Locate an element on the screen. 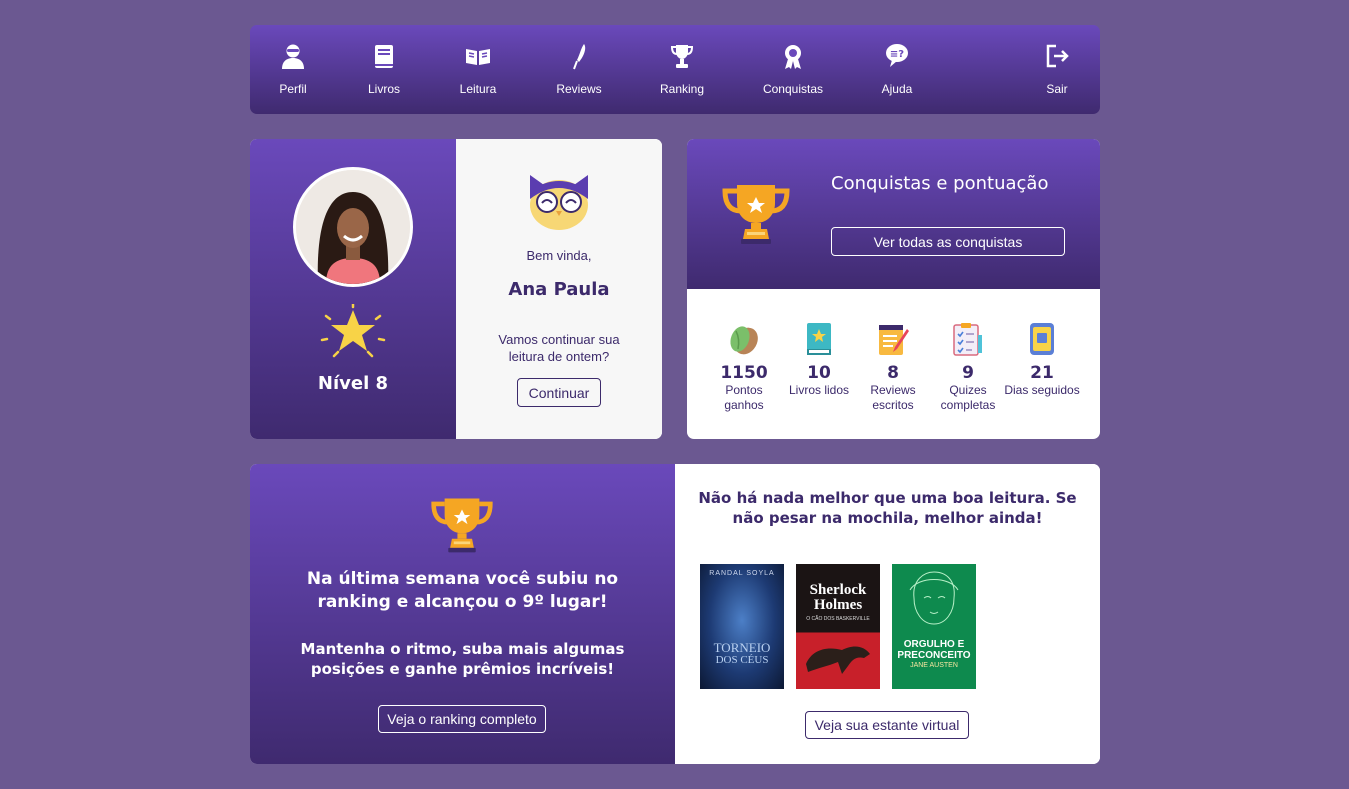  nav-label: Livros is located at coordinates (383, 89).